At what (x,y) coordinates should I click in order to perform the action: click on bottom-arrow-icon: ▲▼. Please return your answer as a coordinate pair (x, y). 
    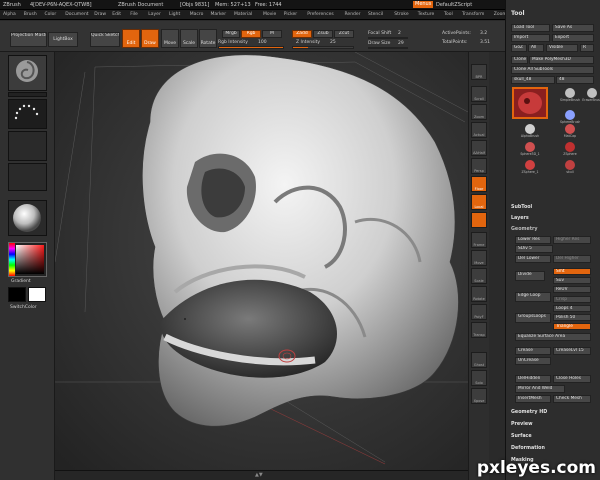
    Looking at the image, I should click on (259, 475).